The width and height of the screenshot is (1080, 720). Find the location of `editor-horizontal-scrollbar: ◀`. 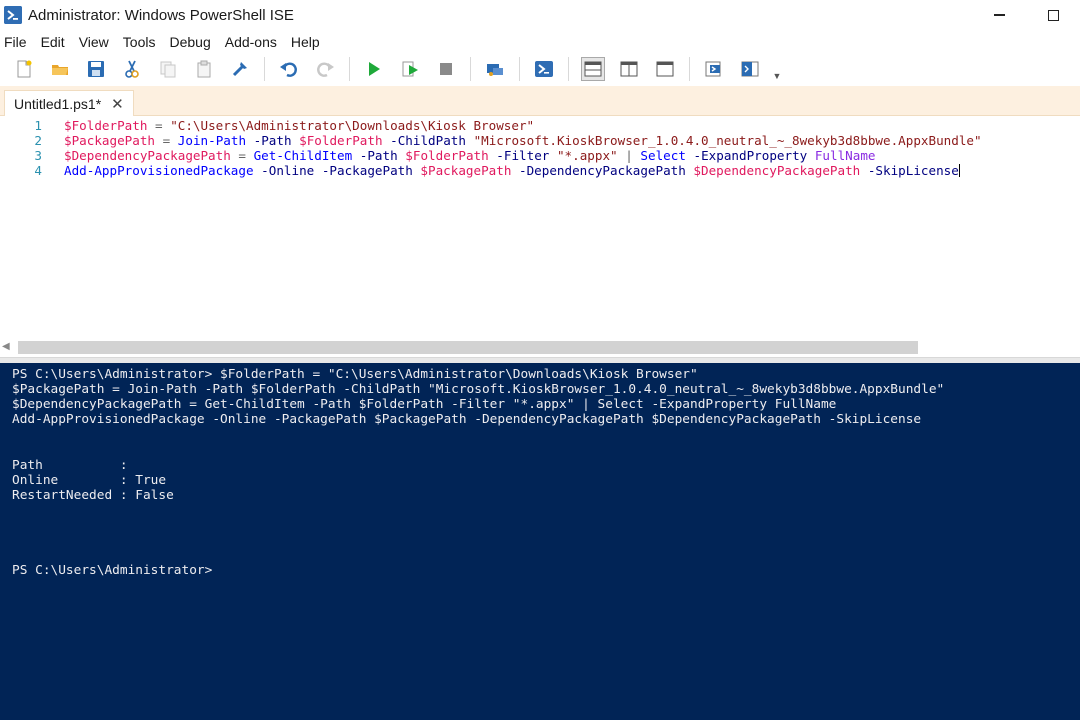

editor-horizontal-scrollbar: ◀ is located at coordinates (540, 347).